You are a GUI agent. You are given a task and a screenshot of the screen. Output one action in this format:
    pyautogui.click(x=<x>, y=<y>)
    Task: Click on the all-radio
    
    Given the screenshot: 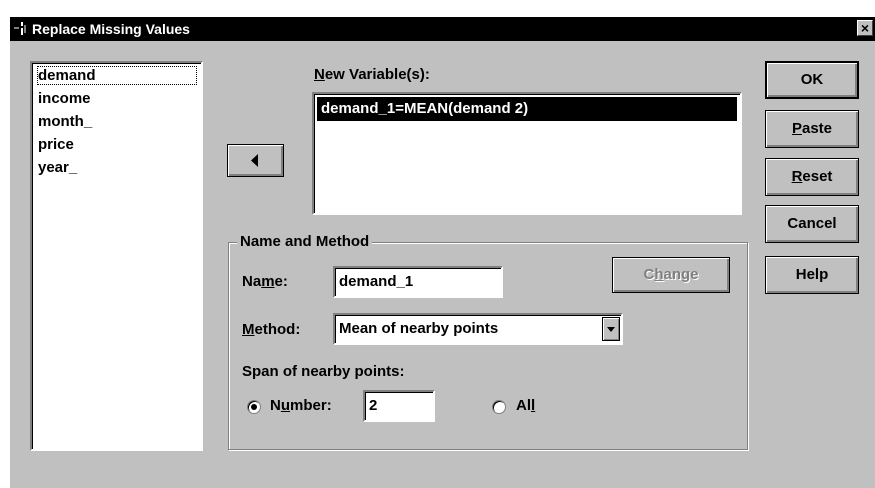 What is the action you would take?
    pyautogui.click(x=499, y=407)
    